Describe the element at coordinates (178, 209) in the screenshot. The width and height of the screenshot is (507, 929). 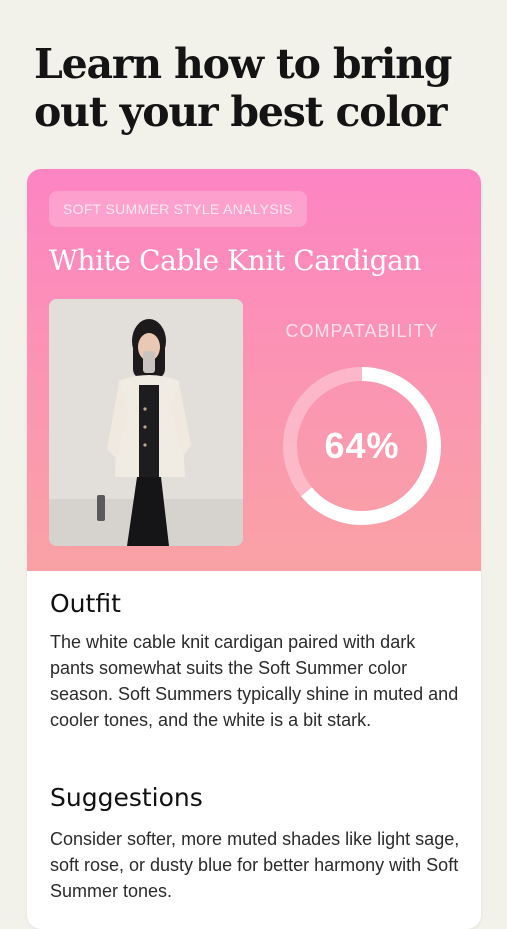
I see `analysis-tag: SOFT SUMMER STYLE ANALYSIS` at that location.